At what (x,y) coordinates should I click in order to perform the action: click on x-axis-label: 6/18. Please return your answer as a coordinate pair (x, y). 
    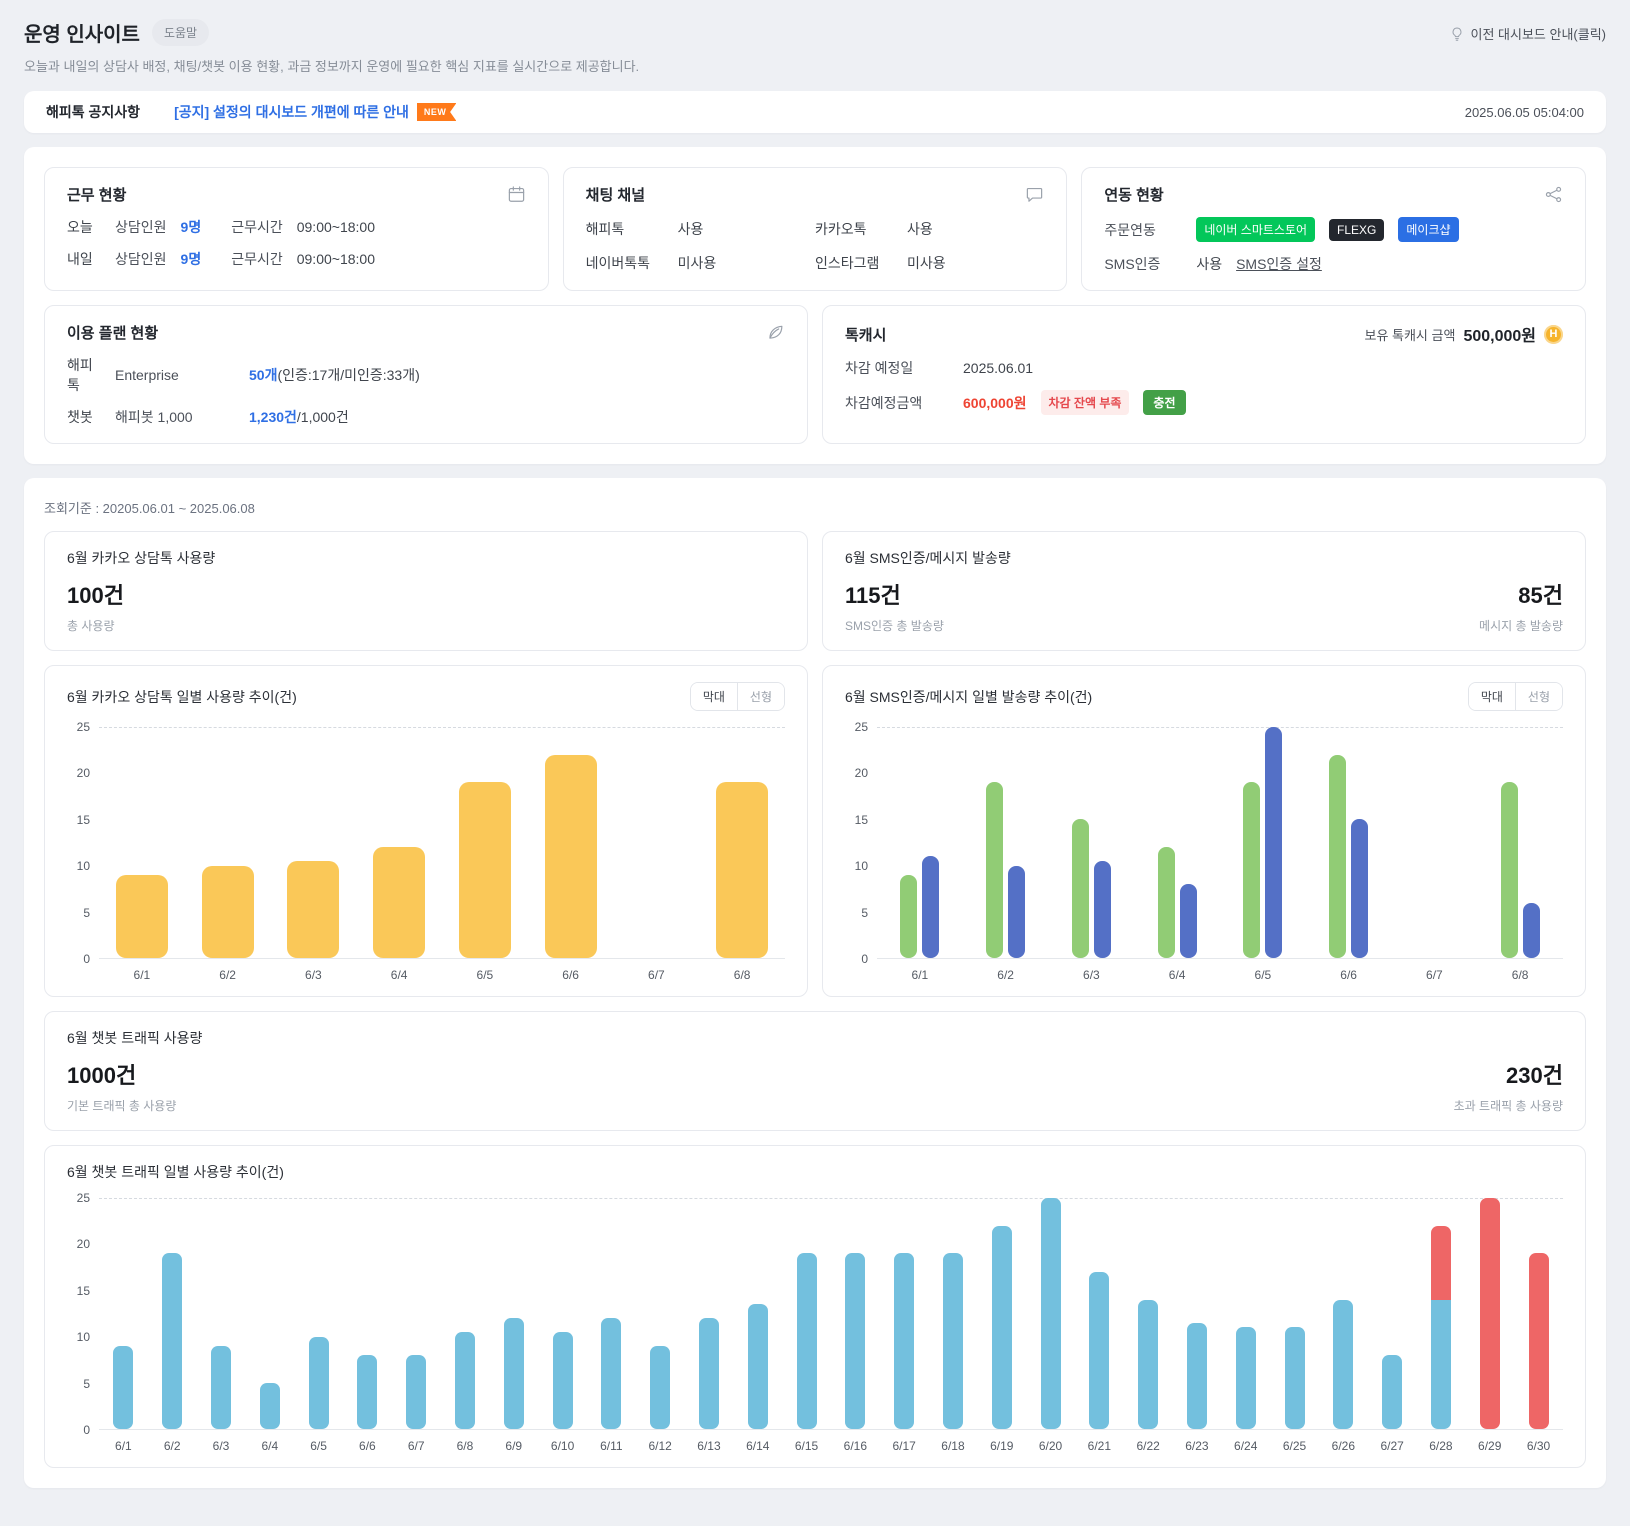
    Looking at the image, I should click on (953, 1446).